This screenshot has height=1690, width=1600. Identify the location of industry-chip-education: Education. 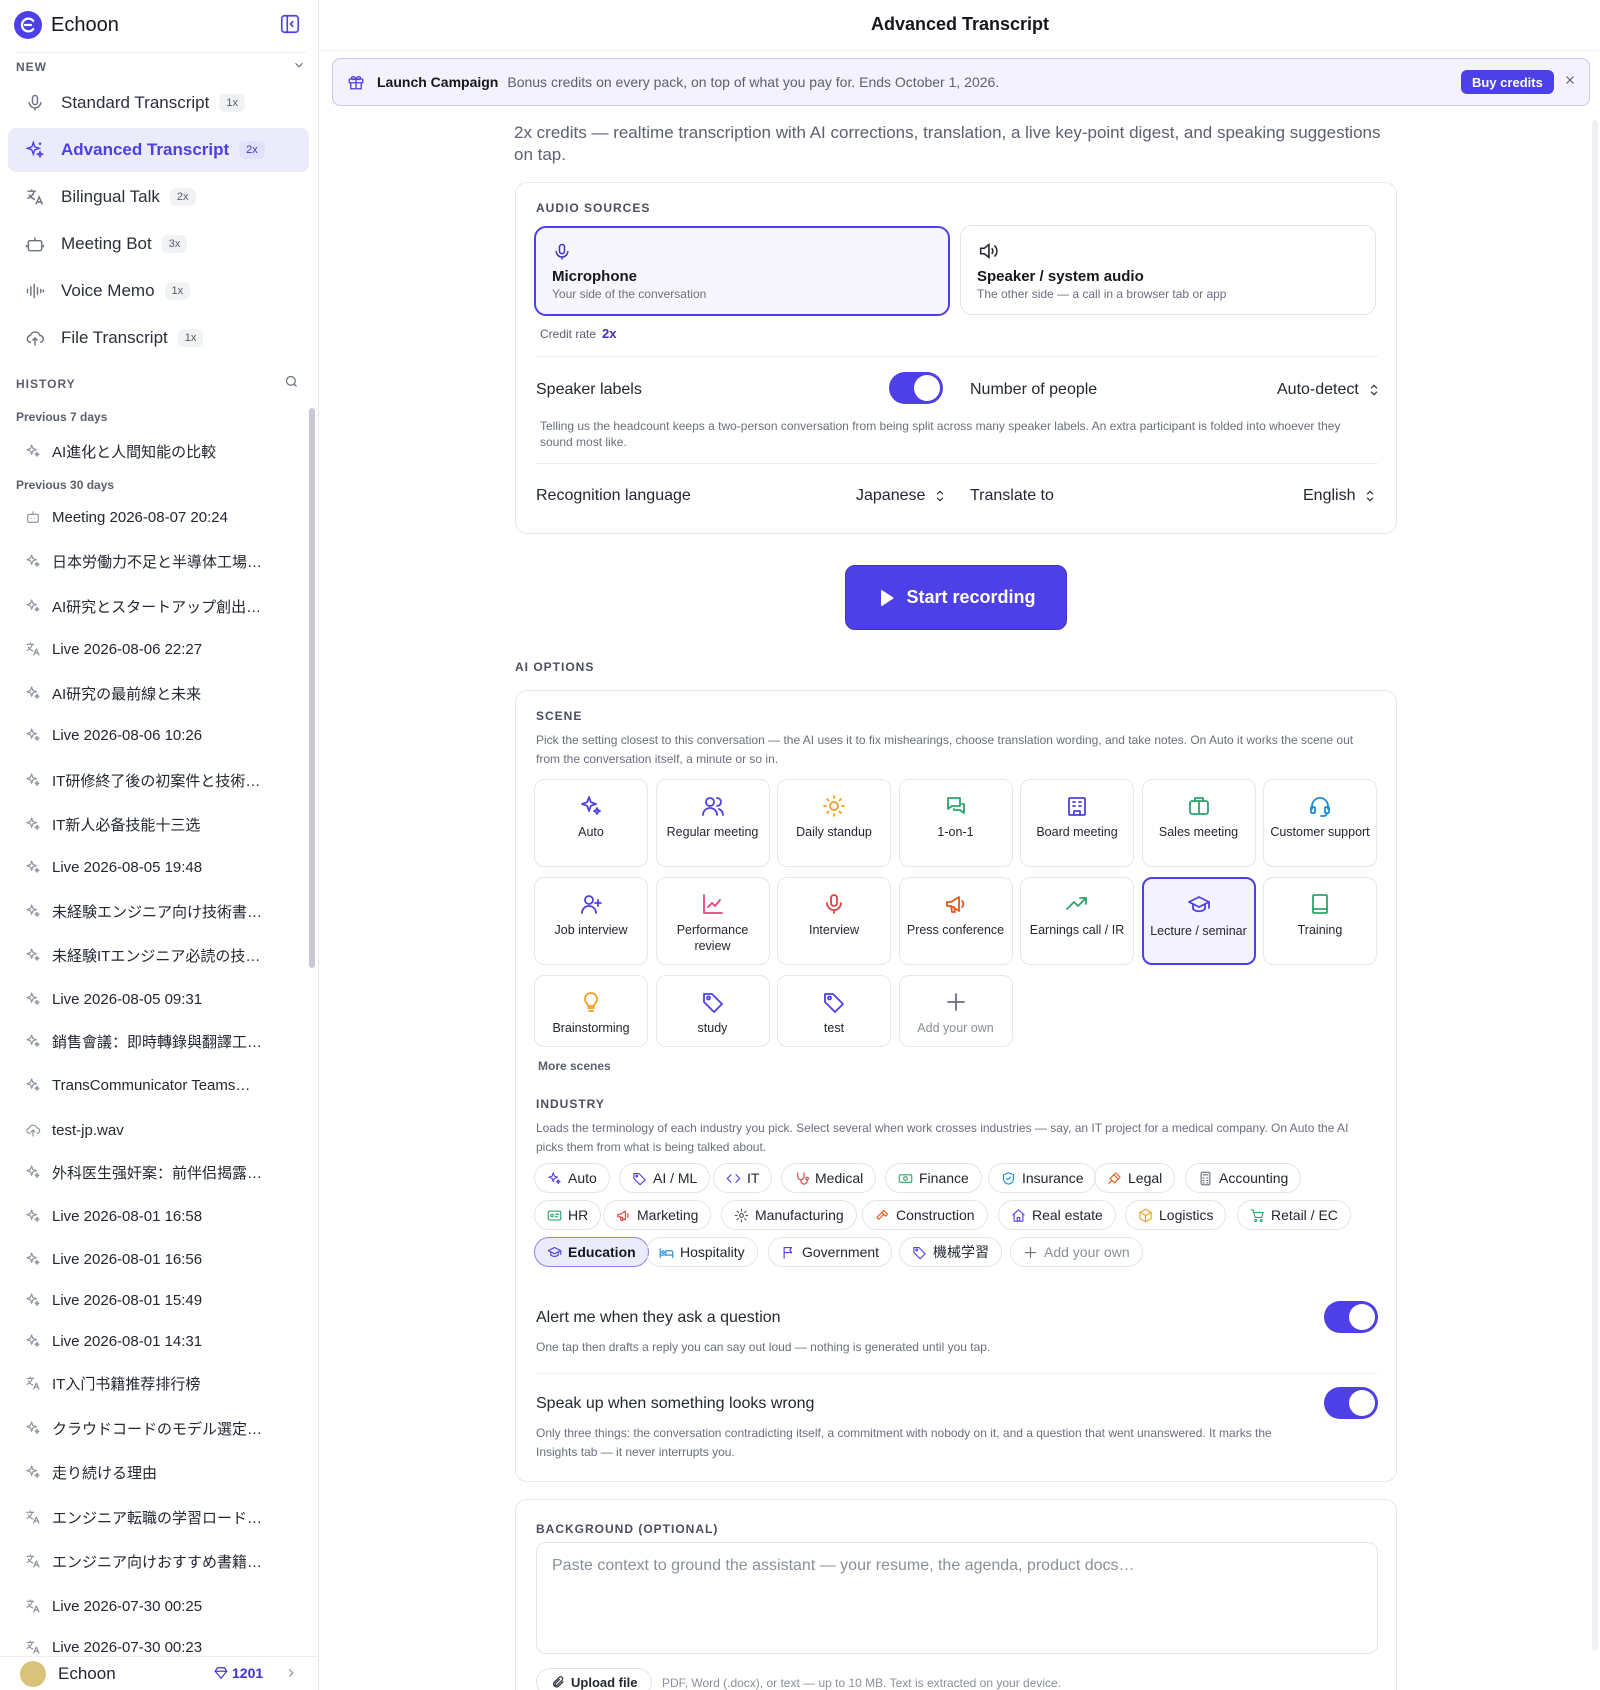
(591, 1252).